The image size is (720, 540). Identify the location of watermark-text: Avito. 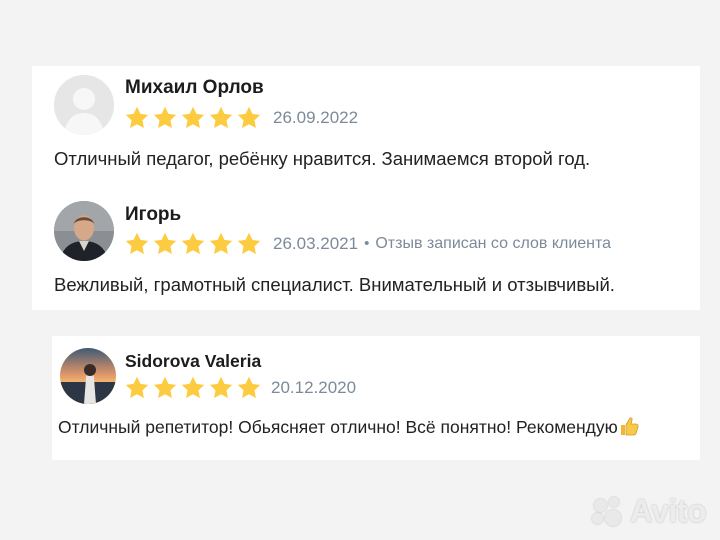
(668, 511).